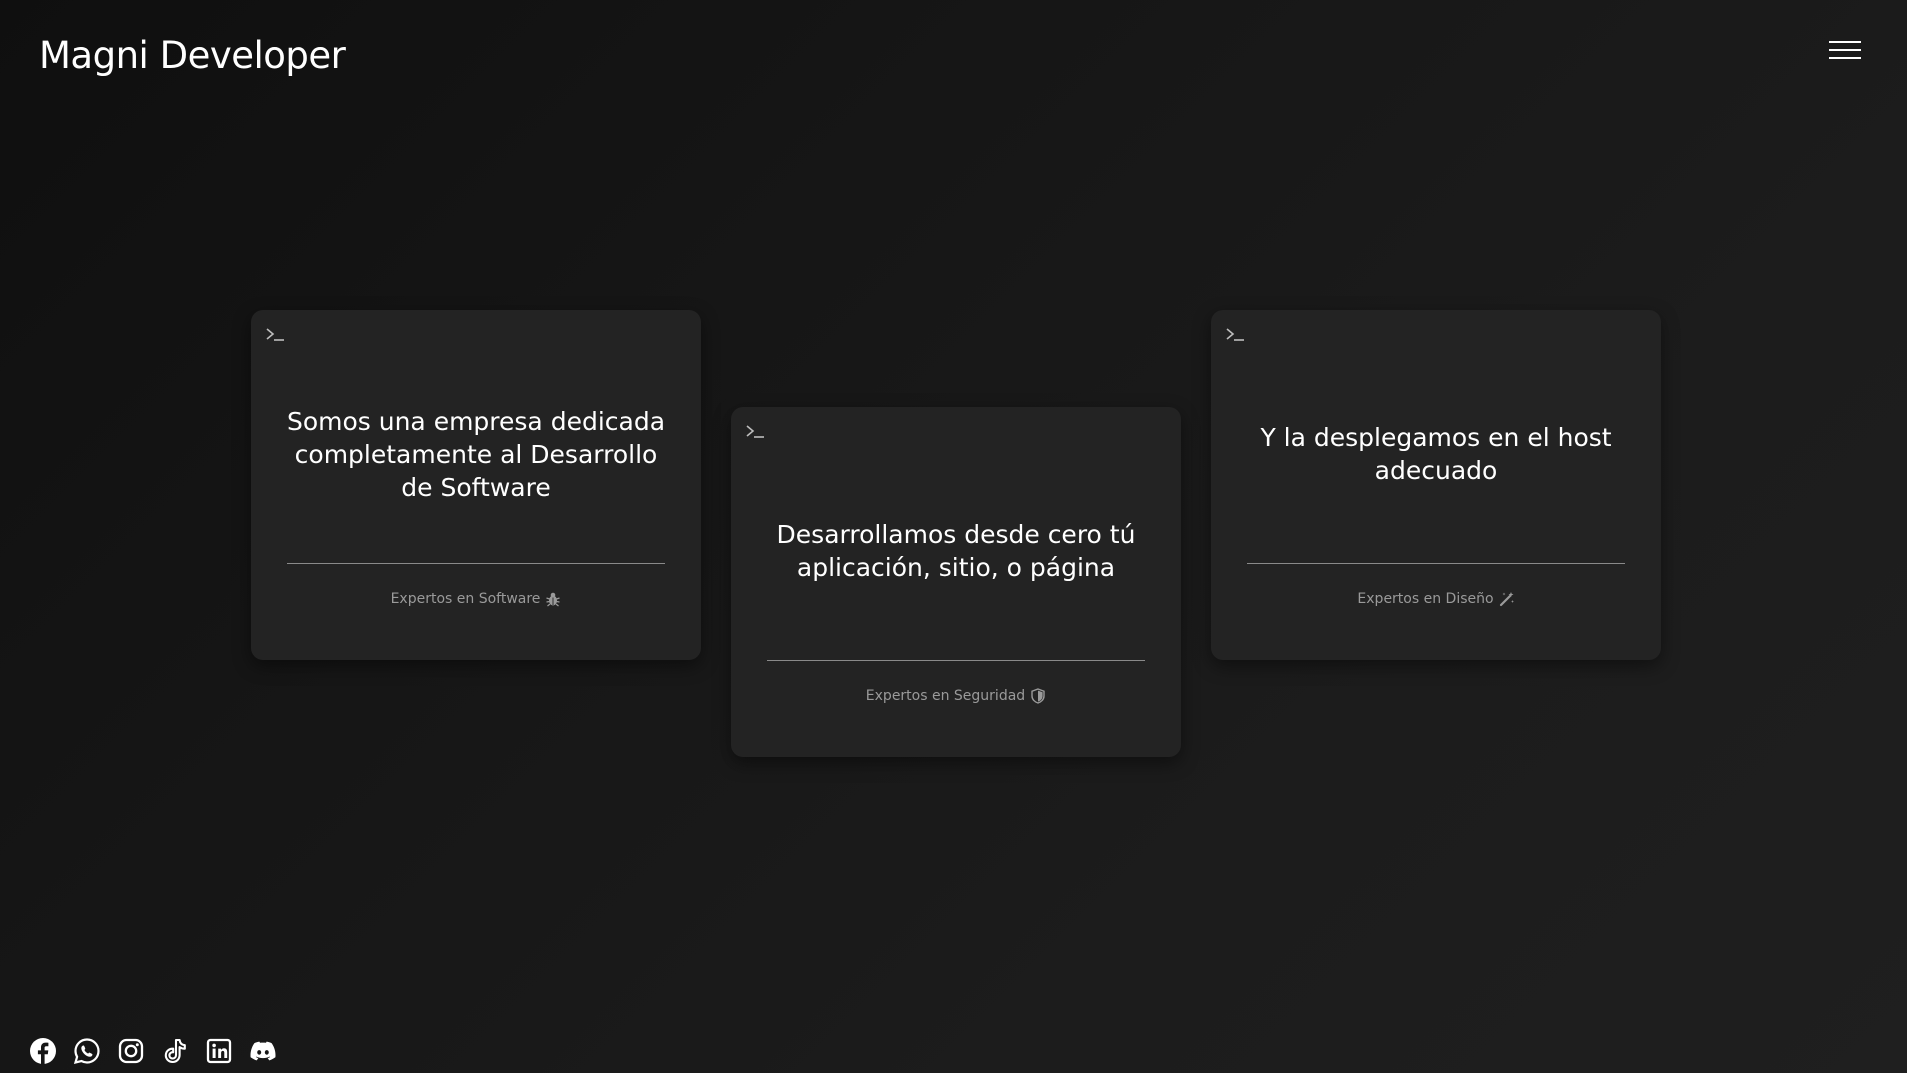 Image resolution: width=1907 pixels, height=1073 pixels. What do you see at coordinates (43, 1051) in the screenshot?
I see `facebook-icon` at bounding box center [43, 1051].